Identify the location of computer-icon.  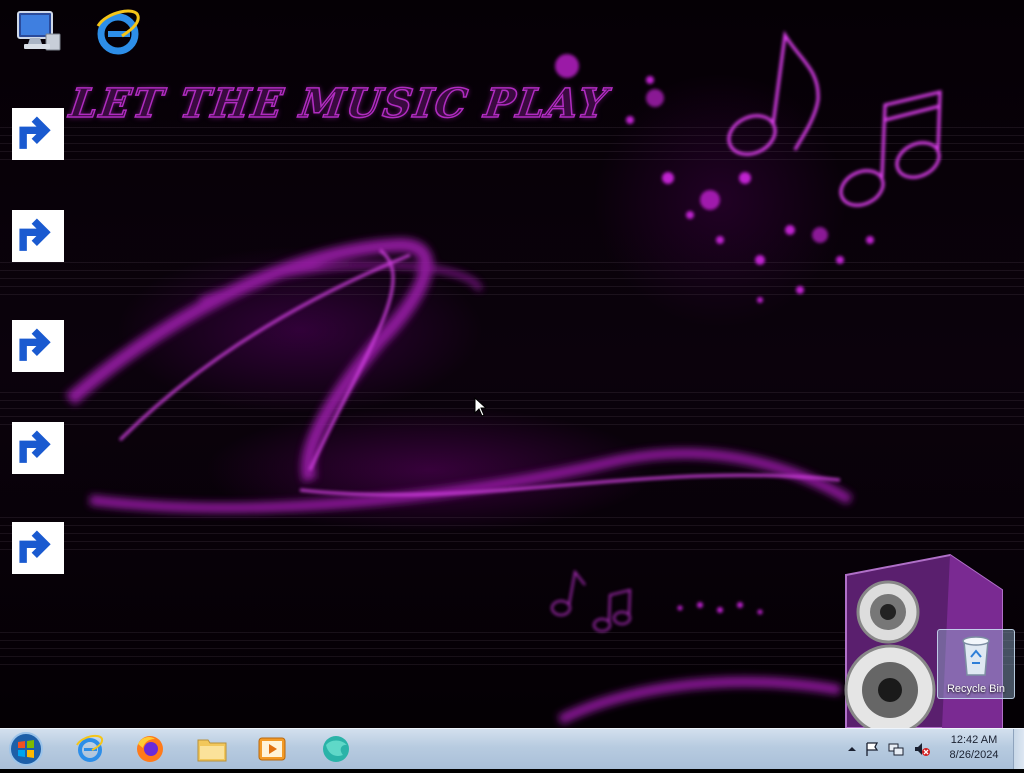
(38, 32).